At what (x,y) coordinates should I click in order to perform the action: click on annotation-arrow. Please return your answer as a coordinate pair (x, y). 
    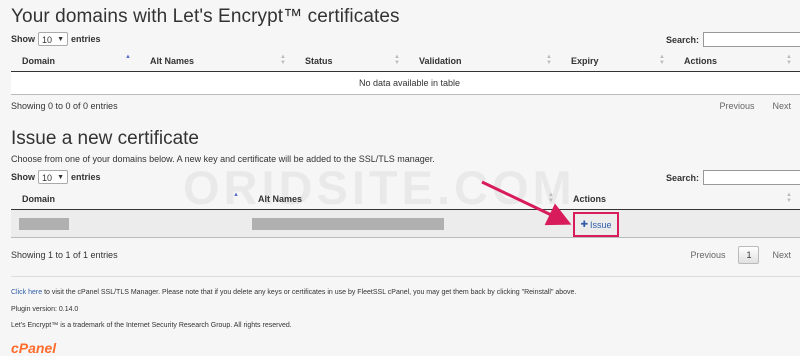
    Looking at the image, I should click on (526, 203).